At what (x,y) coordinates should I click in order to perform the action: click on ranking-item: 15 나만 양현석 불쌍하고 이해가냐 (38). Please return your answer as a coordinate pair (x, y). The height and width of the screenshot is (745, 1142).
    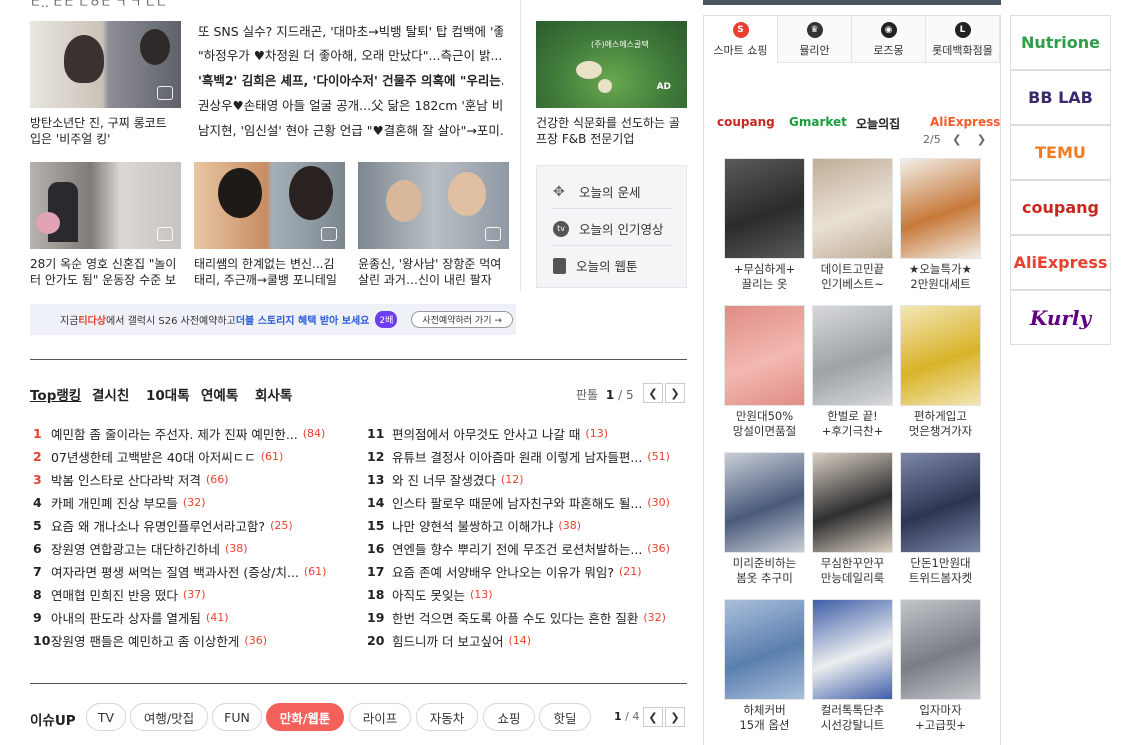
    Looking at the image, I should click on (527, 525).